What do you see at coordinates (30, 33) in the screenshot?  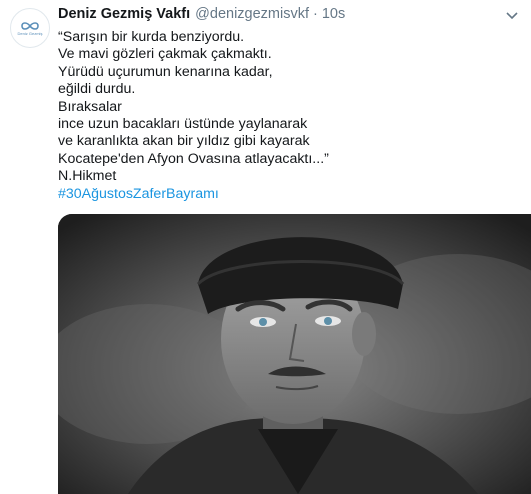 I see `avatar-logo-text: Deniz Gezmiş` at bounding box center [30, 33].